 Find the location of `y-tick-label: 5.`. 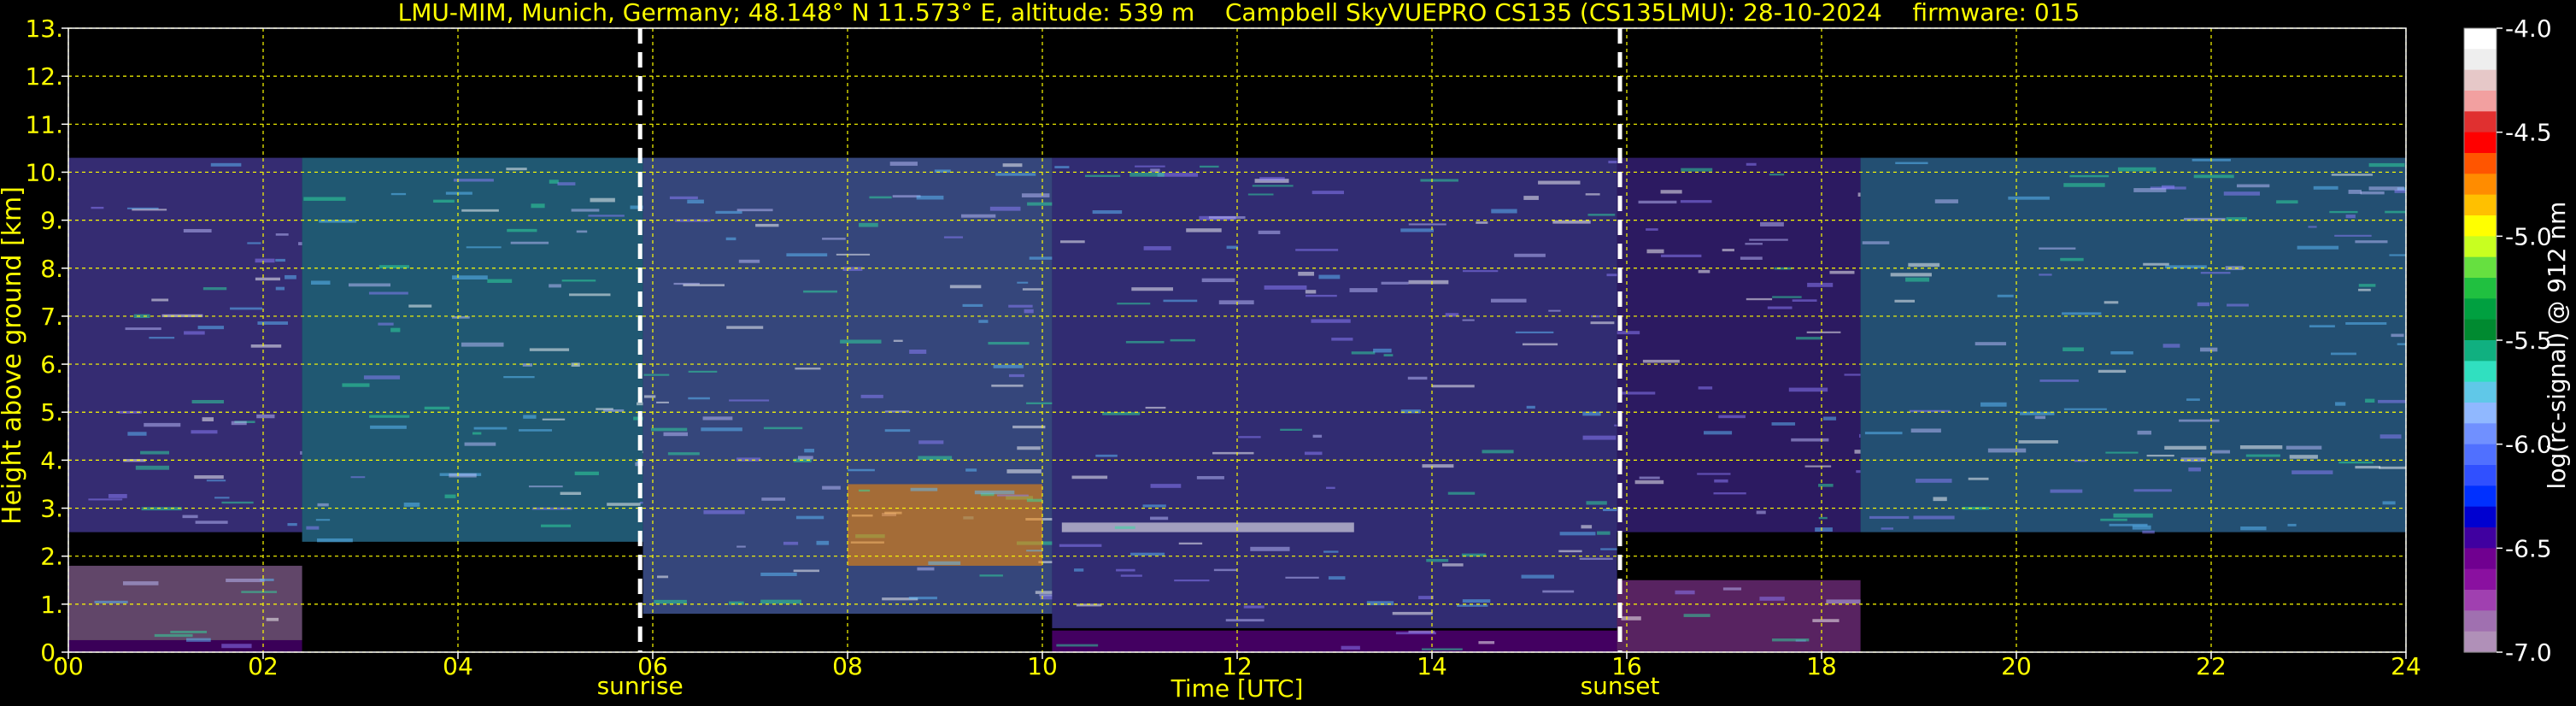

y-tick-label: 5. is located at coordinates (51, 412).